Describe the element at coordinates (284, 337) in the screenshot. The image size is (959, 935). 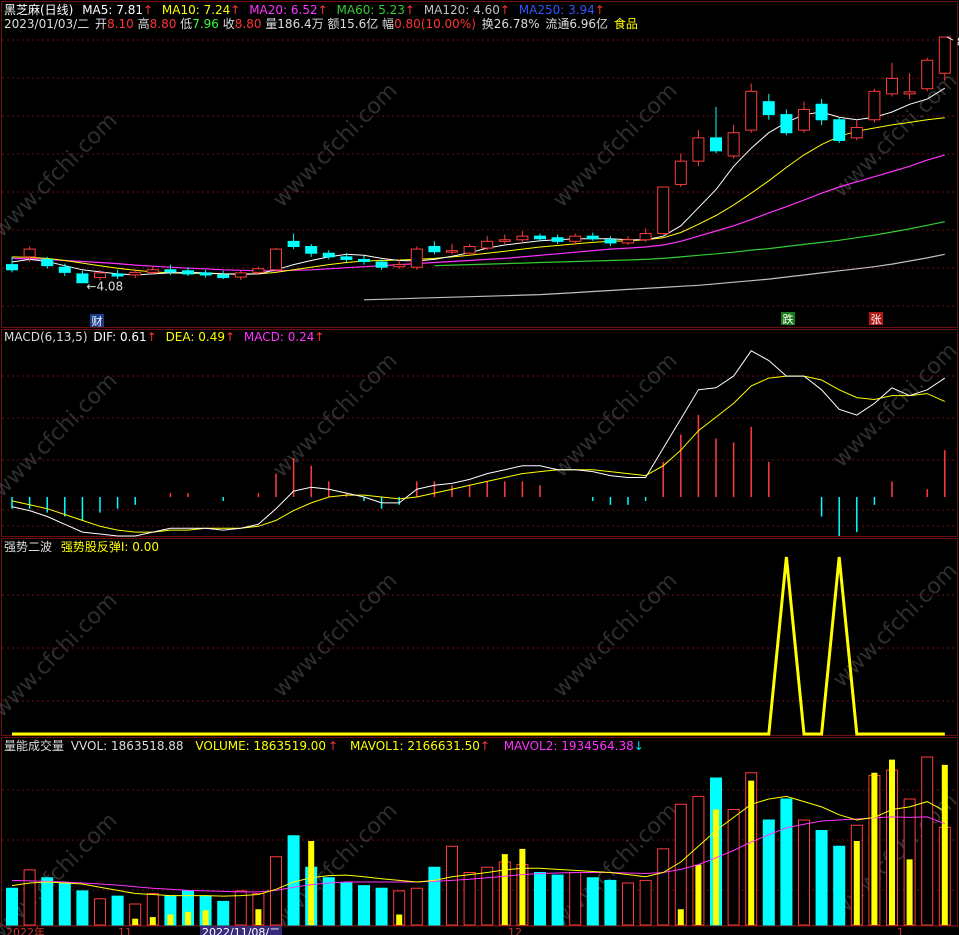
I see `macd-label: MACD: 0.24↑` at that location.